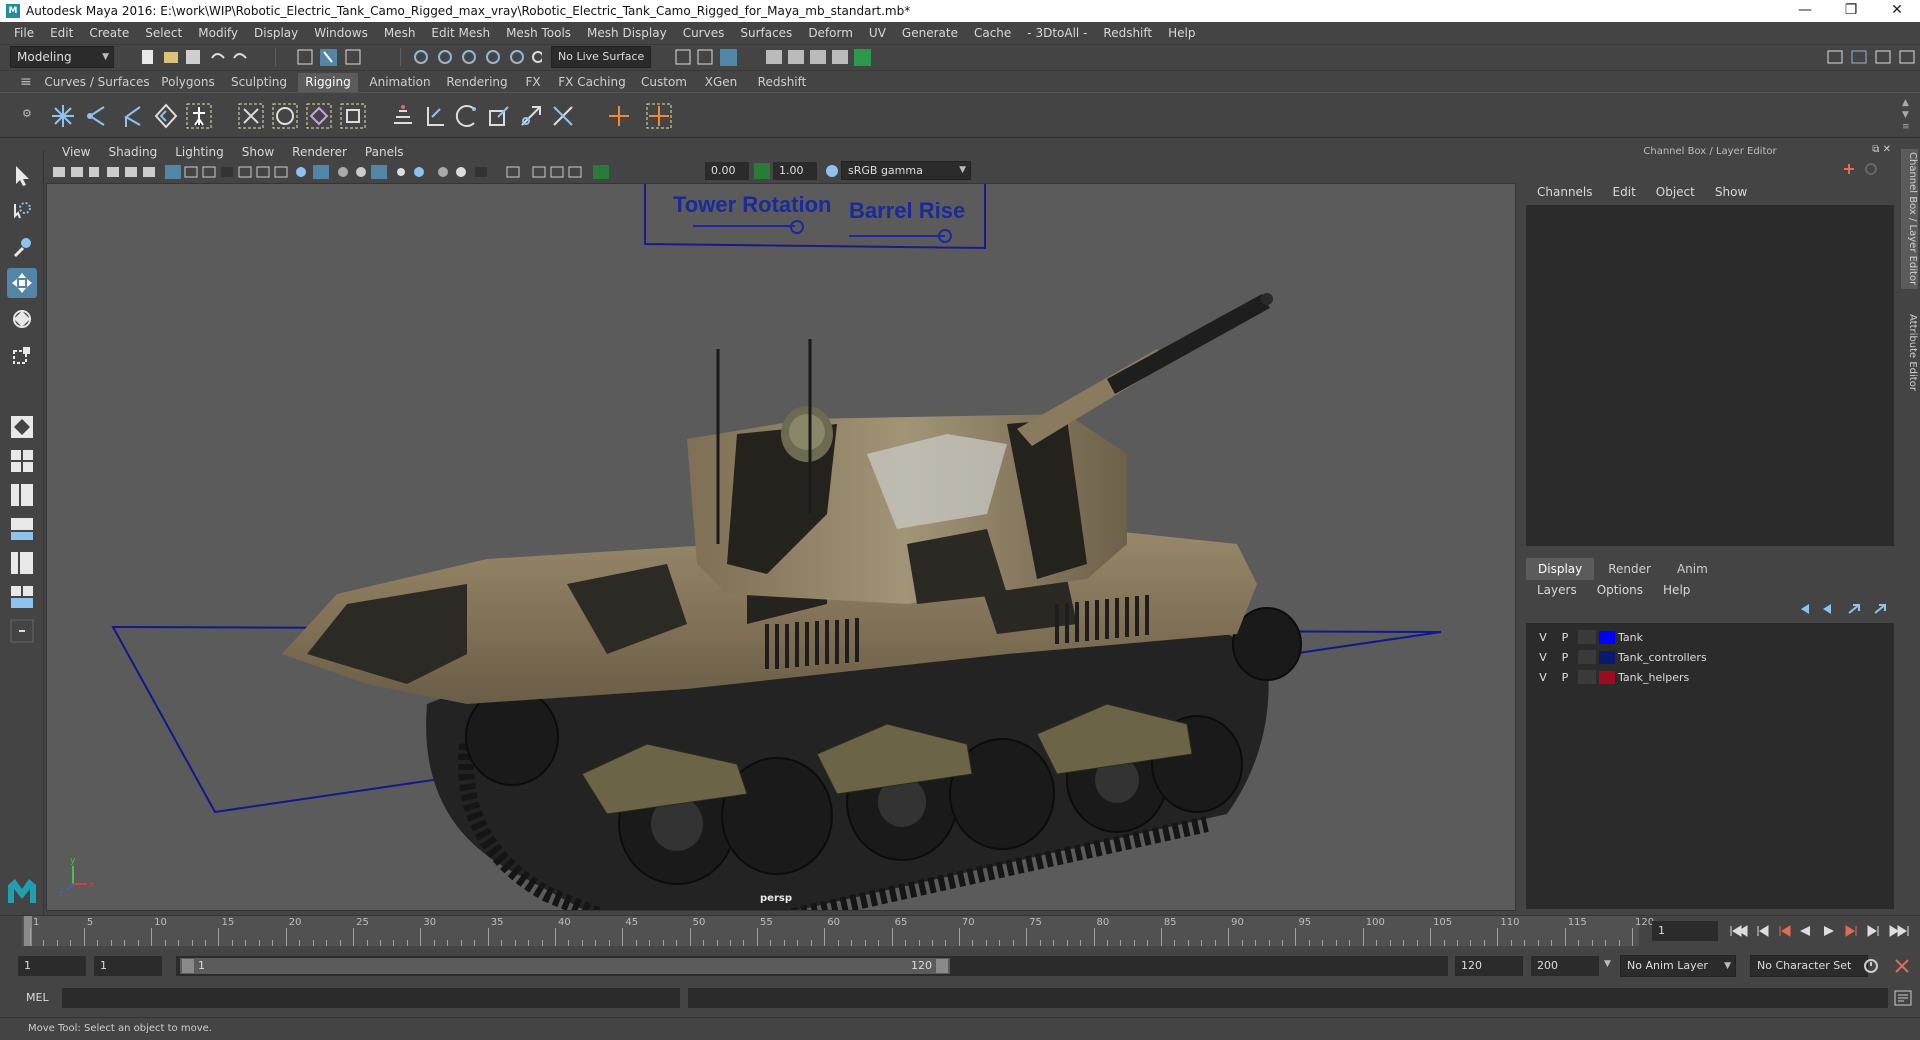 The width and height of the screenshot is (1920, 1040). I want to click on rotate-tool-icon, so click(22, 319).